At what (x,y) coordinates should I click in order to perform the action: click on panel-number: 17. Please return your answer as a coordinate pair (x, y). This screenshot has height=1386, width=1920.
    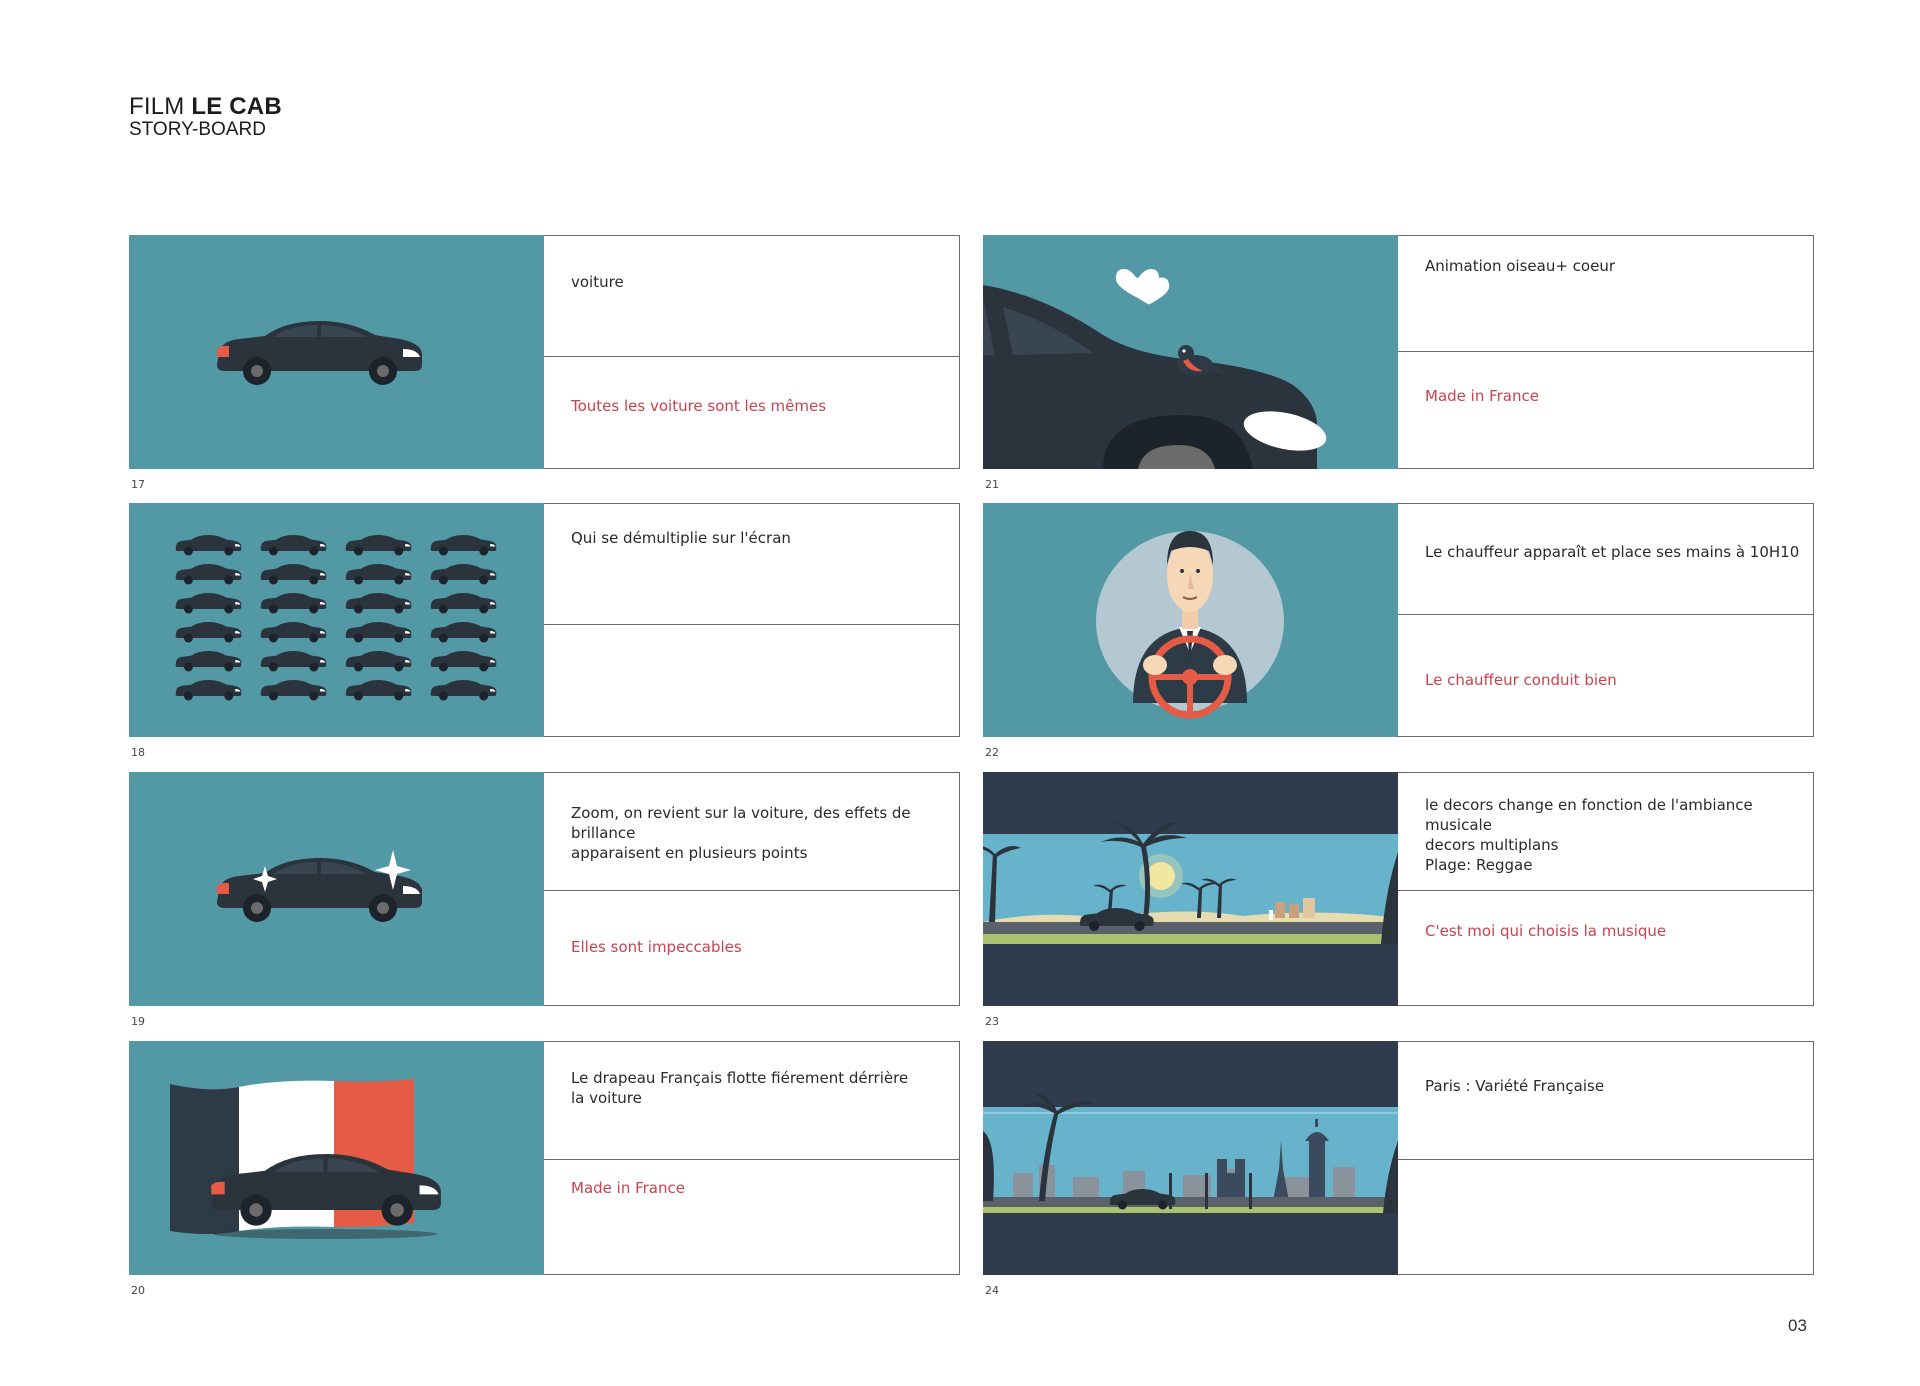
    Looking at the image, I should click on (138, 484).